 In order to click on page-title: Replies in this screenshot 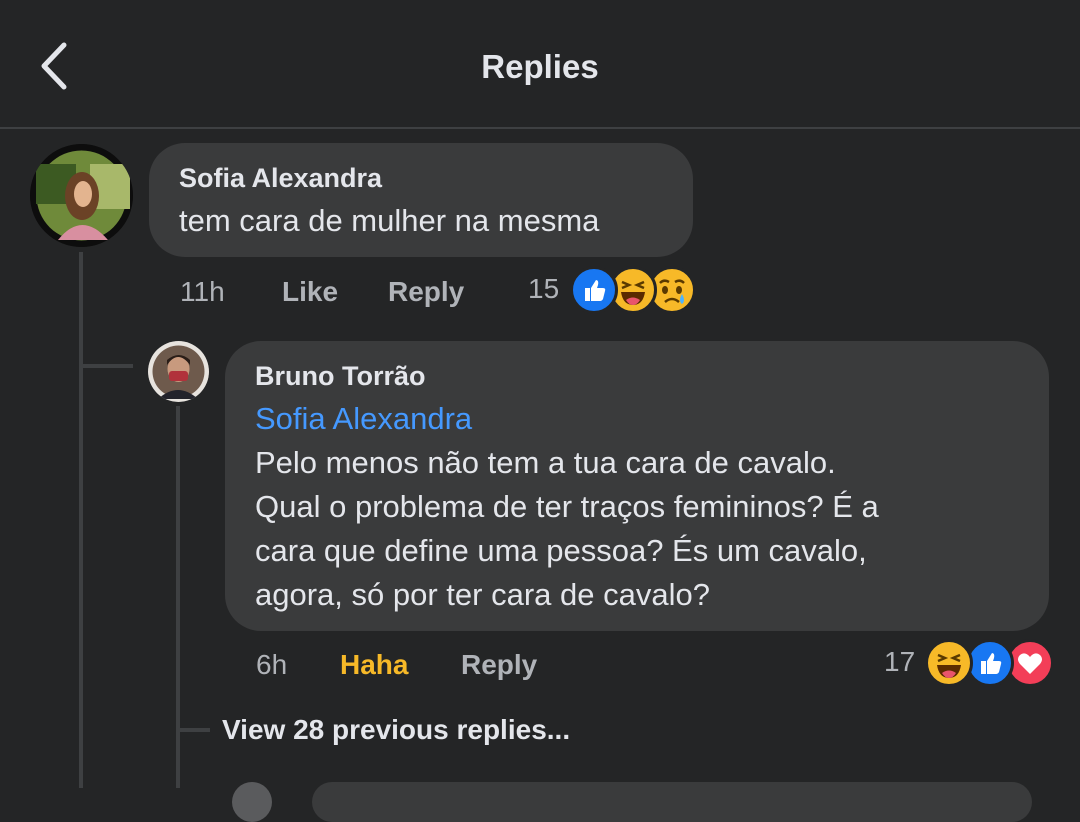, I will do `click(540, 66)`.